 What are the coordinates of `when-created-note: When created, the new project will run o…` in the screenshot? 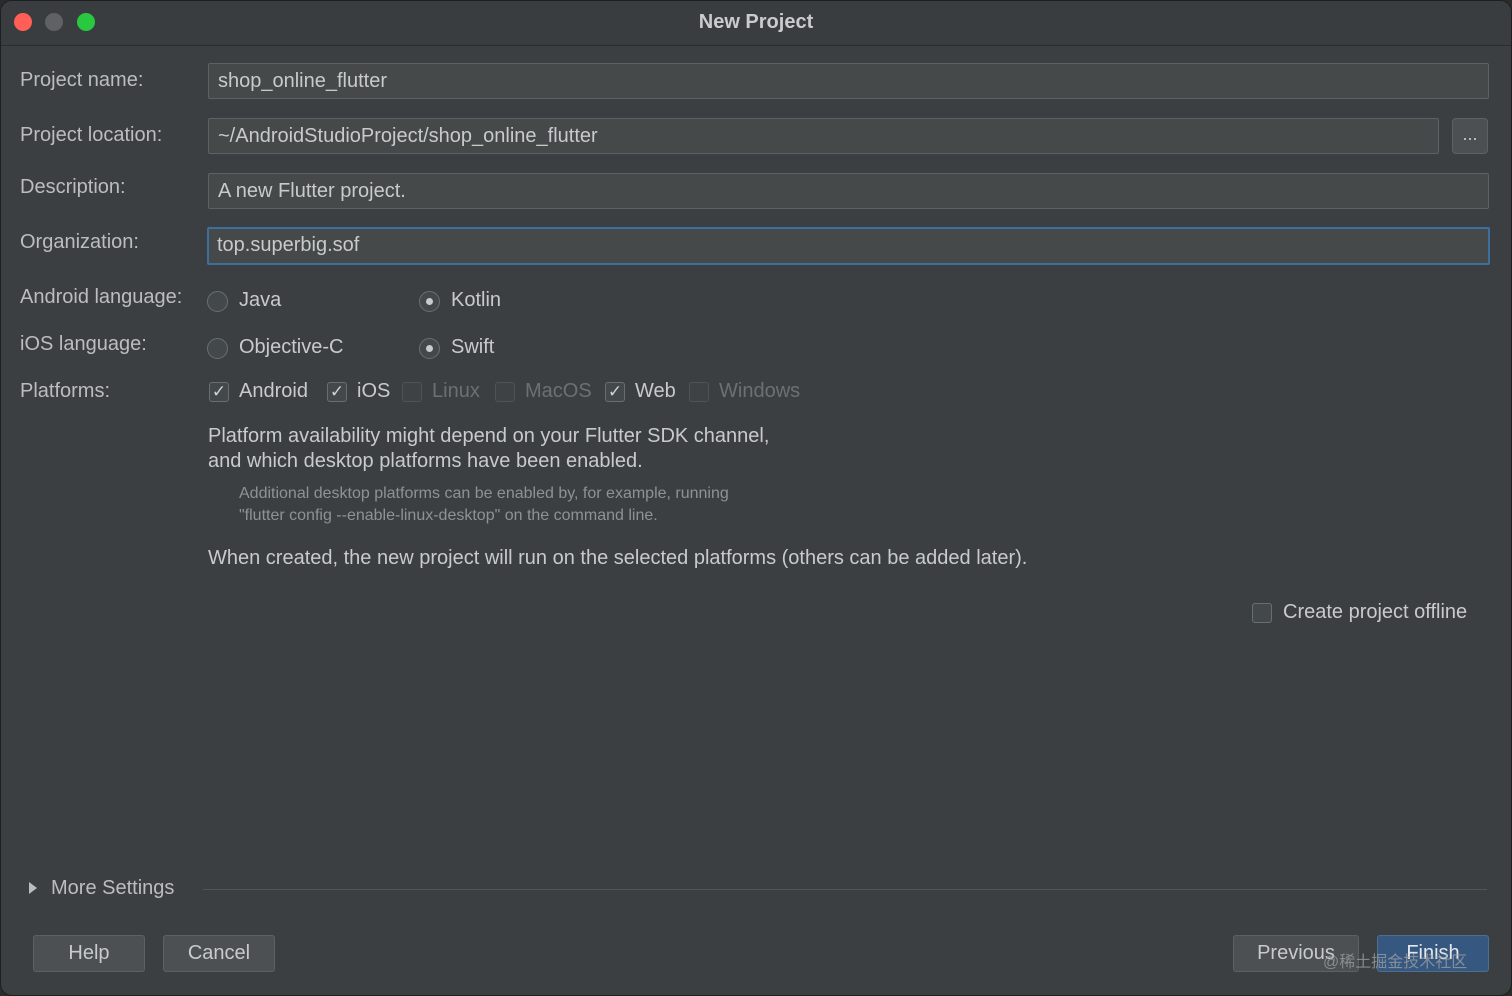 It's located at (618, 558).